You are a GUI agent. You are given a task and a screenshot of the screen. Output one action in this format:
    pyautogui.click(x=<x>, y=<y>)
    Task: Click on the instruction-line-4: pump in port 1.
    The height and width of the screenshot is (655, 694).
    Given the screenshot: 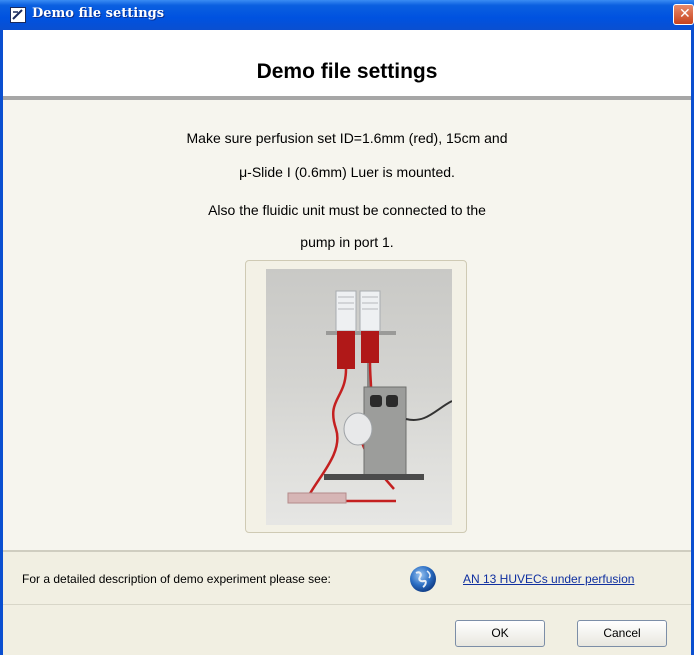 What is the action you would take?
    pyautogui.click(x=347, y=242)
    